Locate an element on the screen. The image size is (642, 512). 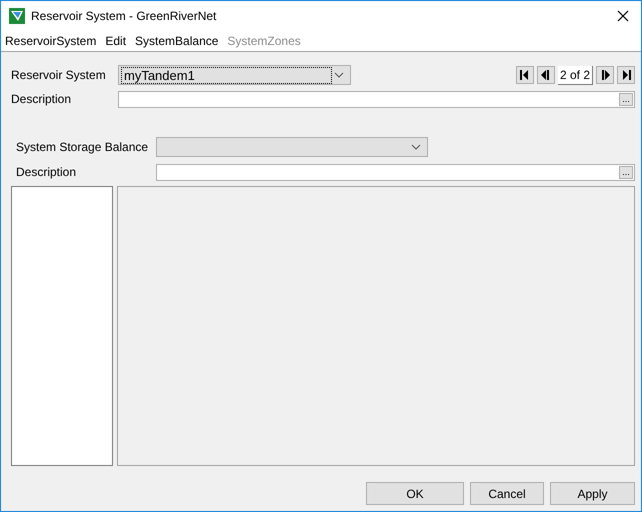
previous-record-button is located at coordinates (545, 75).